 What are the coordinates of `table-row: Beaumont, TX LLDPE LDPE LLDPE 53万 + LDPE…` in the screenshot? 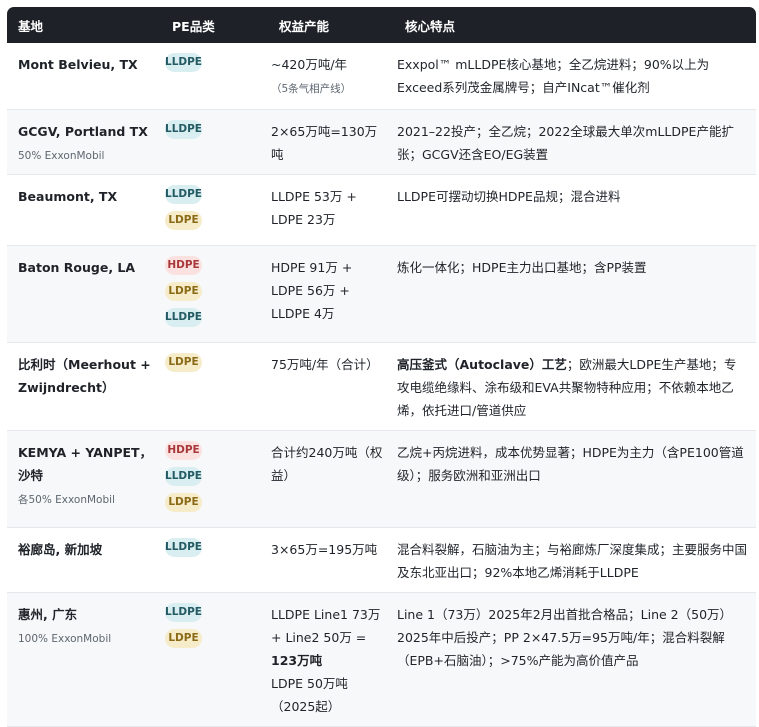 It's located at (381, 210).